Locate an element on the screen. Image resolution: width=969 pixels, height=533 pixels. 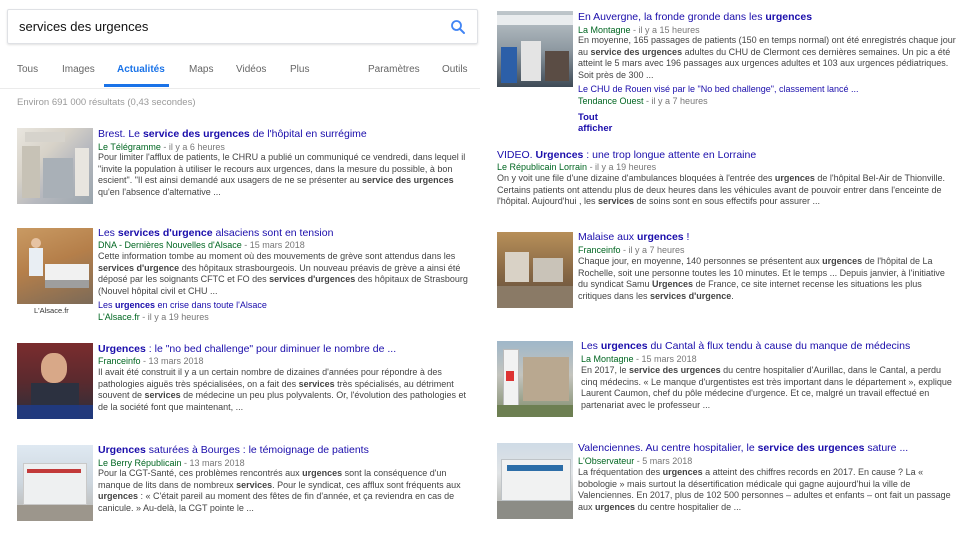
source-name: Tendance Ouest is located at coordinates (611, 101).